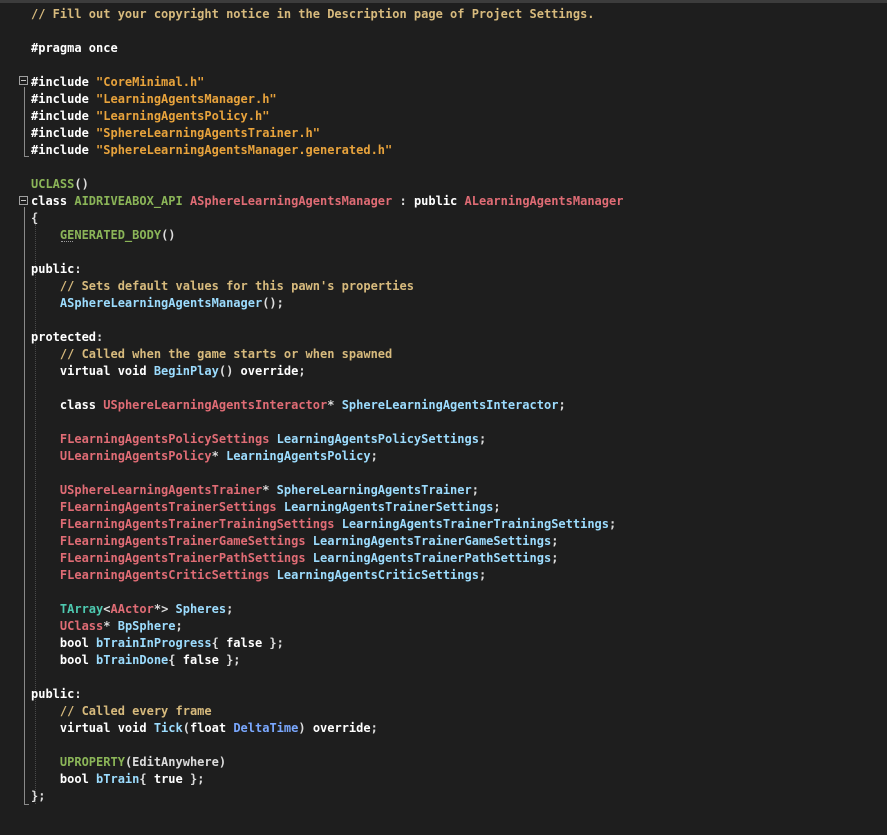  What do you see at coordinates (92, 762) in the screenshot?
I see `code-token-macro: UPROPERTY` at bounding box center [92, 762].